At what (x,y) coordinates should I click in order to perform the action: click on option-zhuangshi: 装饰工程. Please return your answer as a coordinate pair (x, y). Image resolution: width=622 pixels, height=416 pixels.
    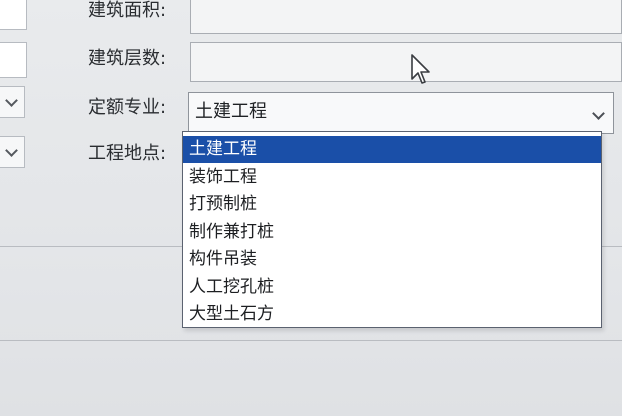
    Looking at the image, I should click on (392, 177).